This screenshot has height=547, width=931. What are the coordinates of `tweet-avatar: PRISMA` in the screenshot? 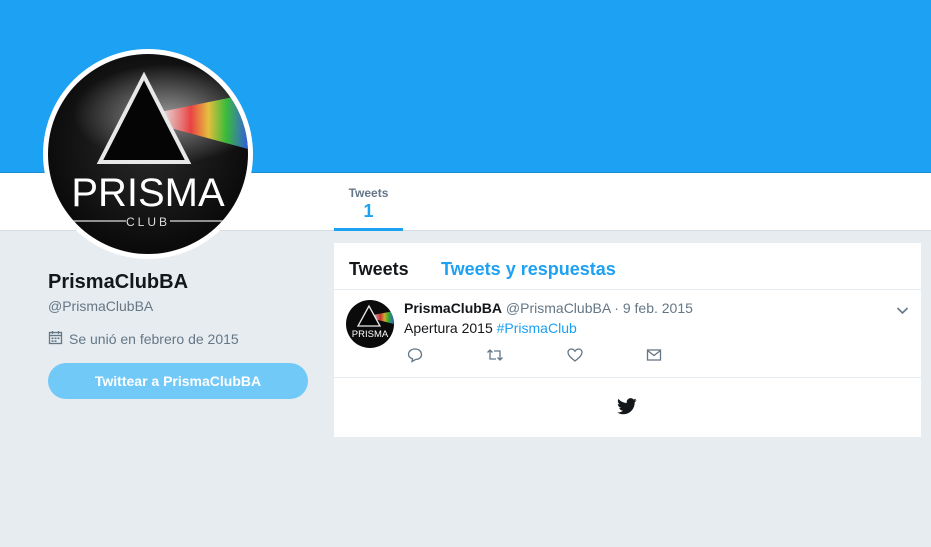 It's located at (370, 324).